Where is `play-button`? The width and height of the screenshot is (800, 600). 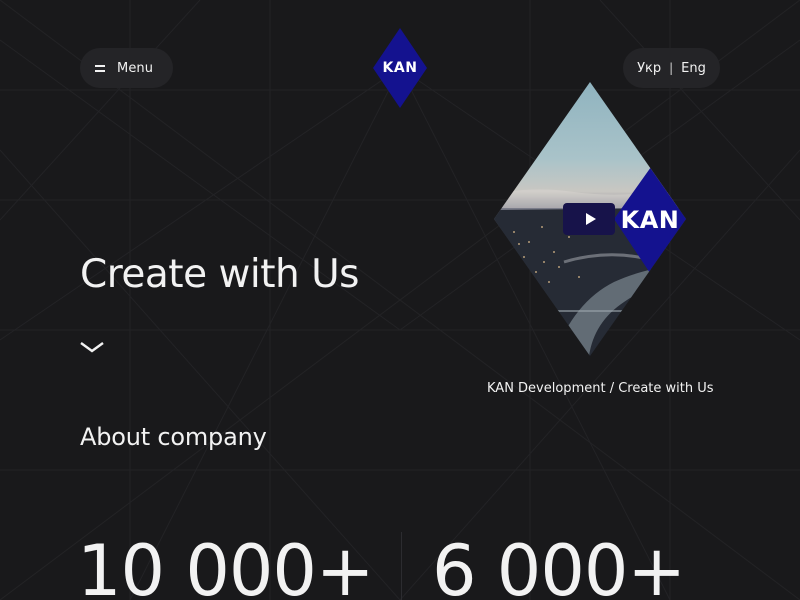 play-button is located at coordinates (589, 219).